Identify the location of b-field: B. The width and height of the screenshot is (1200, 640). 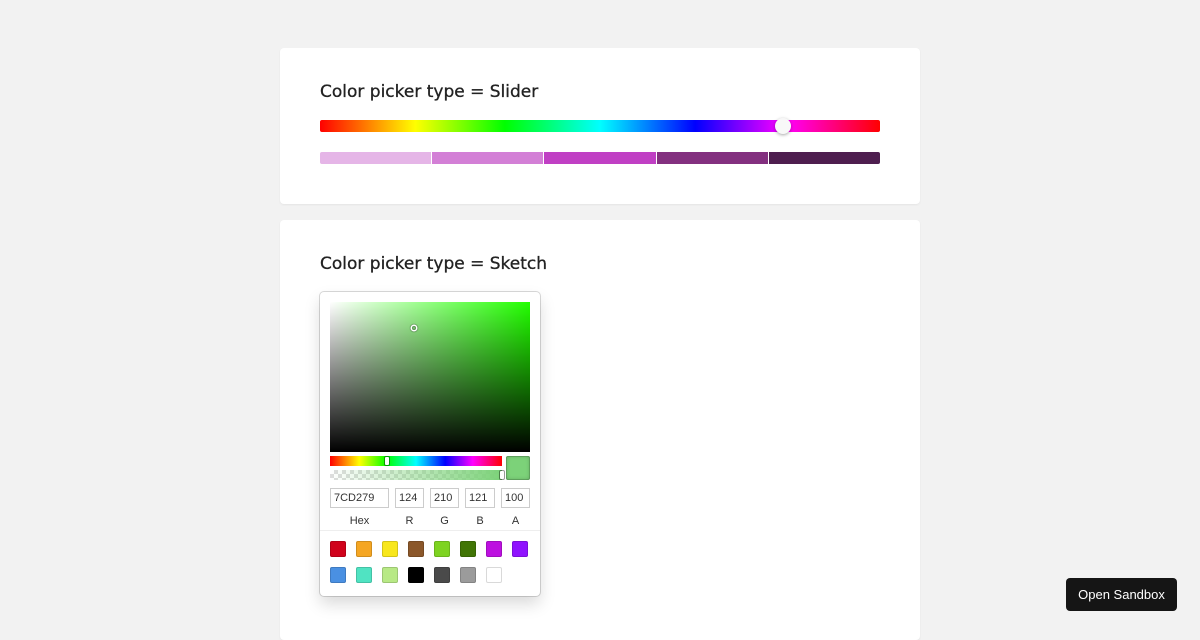
(480, 507).